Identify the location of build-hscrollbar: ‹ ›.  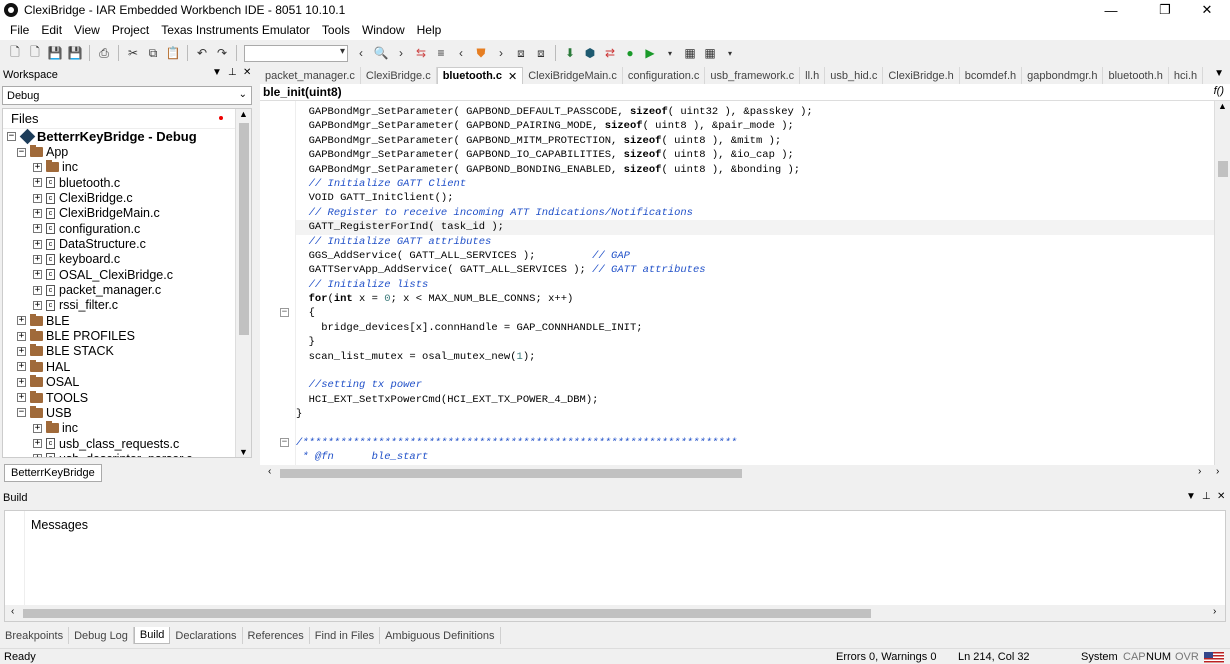
(615, 613).